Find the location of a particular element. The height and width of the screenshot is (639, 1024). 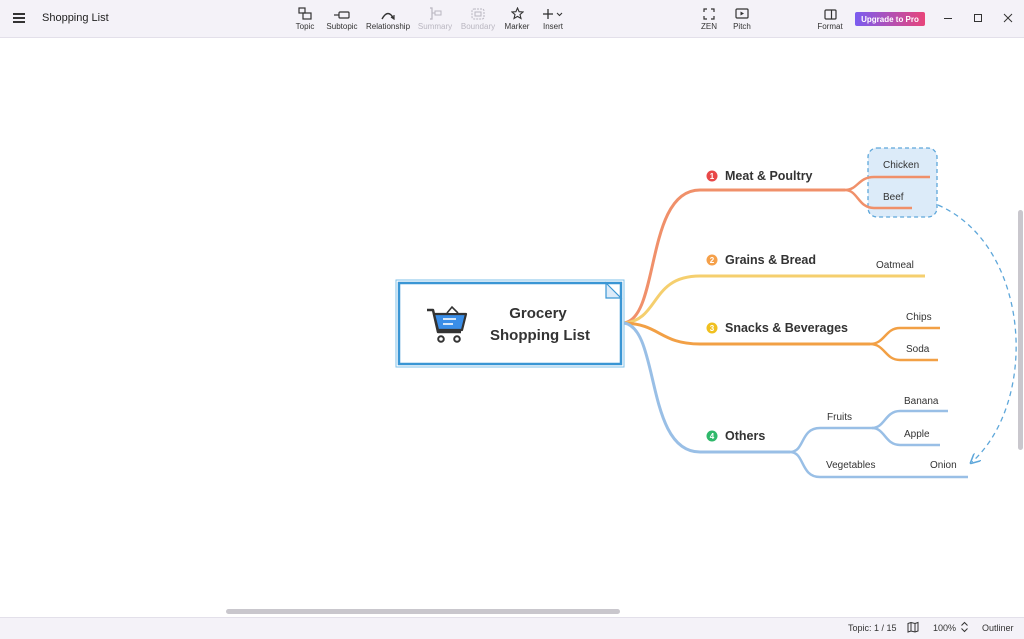

pitch-label: Pitch is located at coordinates (742, 26).